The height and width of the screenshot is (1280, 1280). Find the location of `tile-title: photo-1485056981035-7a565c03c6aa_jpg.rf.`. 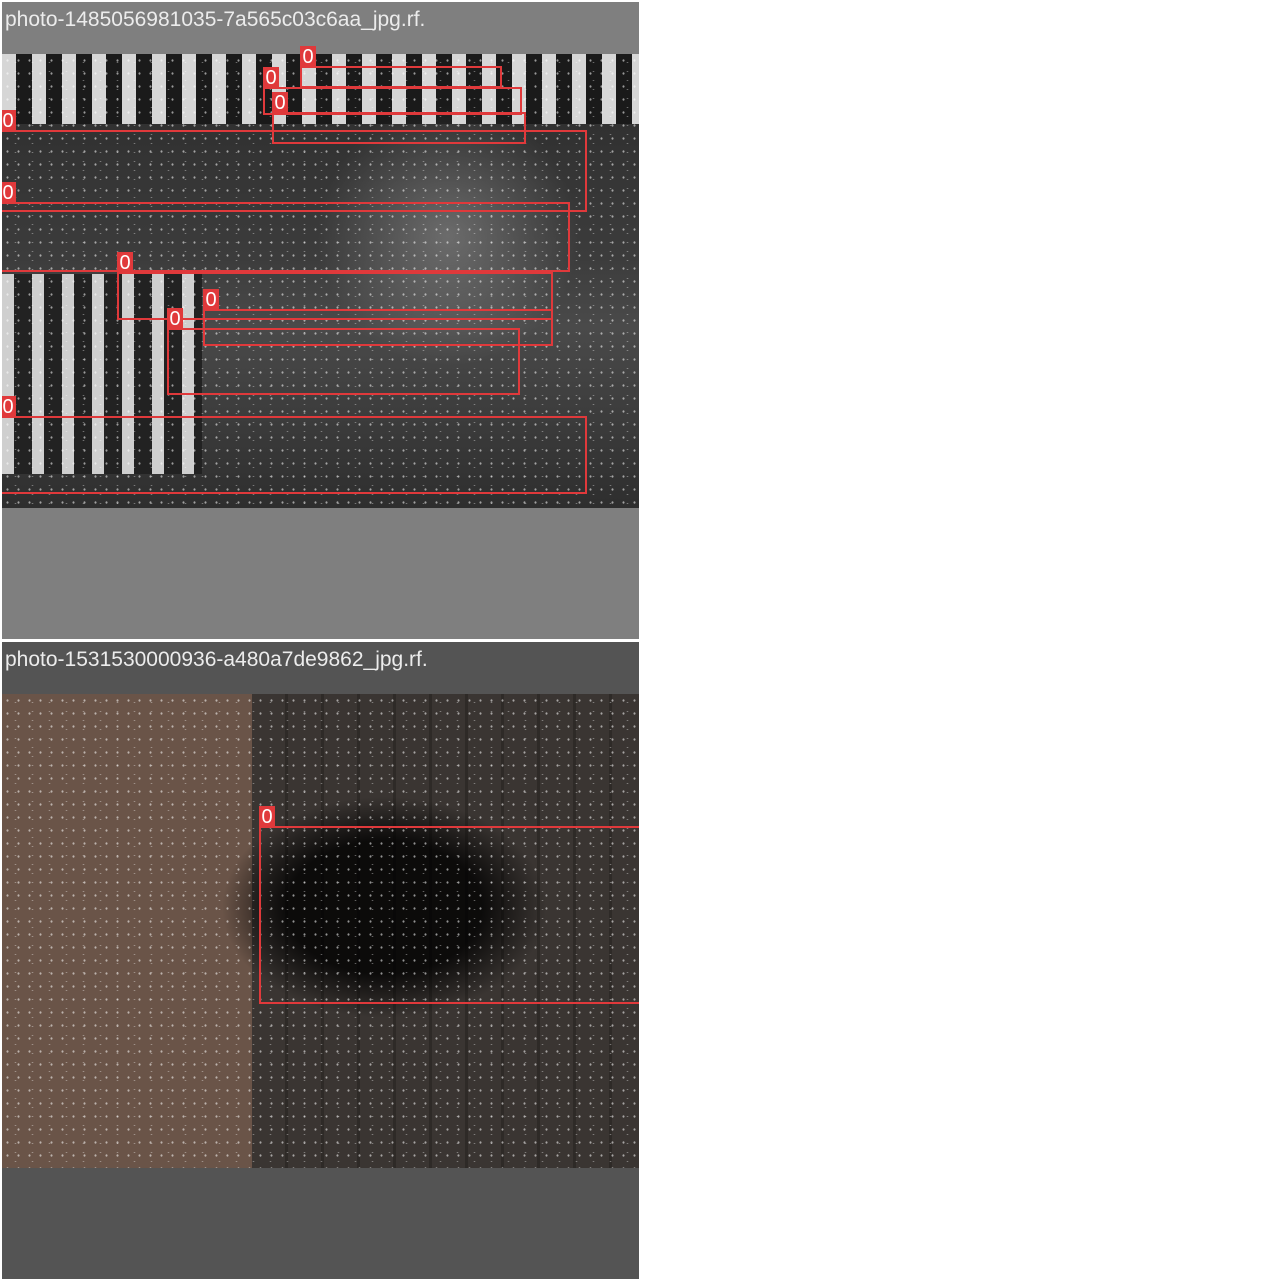

tile-title: photo-1485056981035-7a565c03c6aa_jpg.rf. is located at coordinates (215, 19).